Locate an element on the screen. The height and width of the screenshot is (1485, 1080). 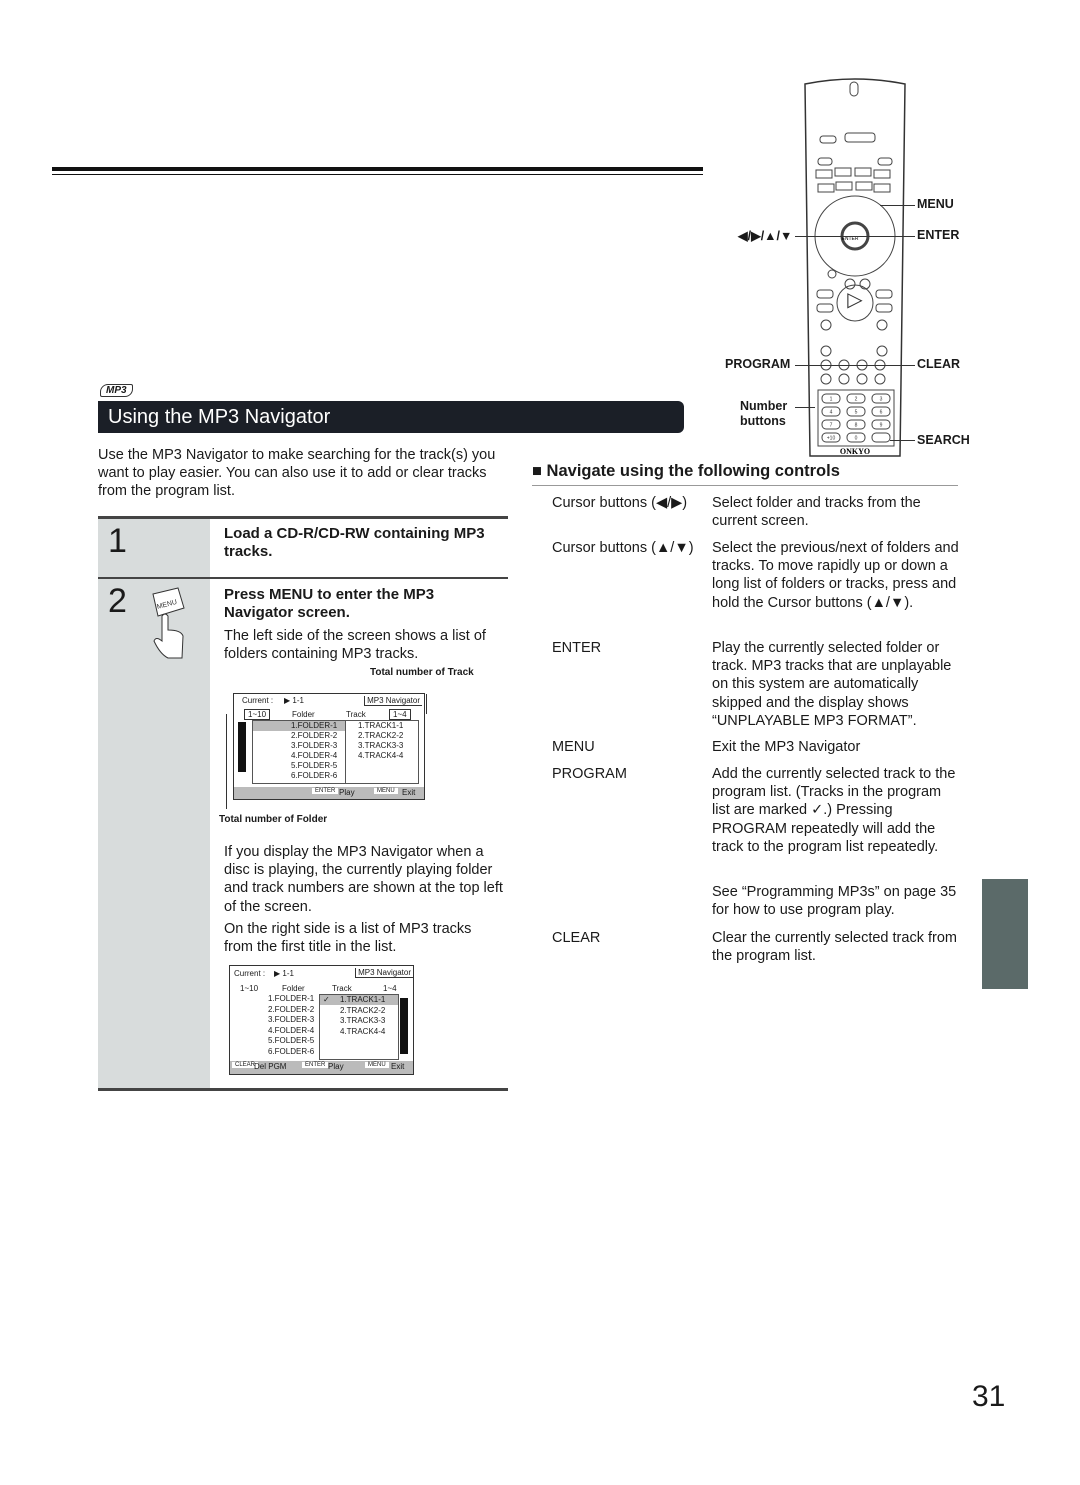
number-key-2: 2 is located at coordinates (856, 400).